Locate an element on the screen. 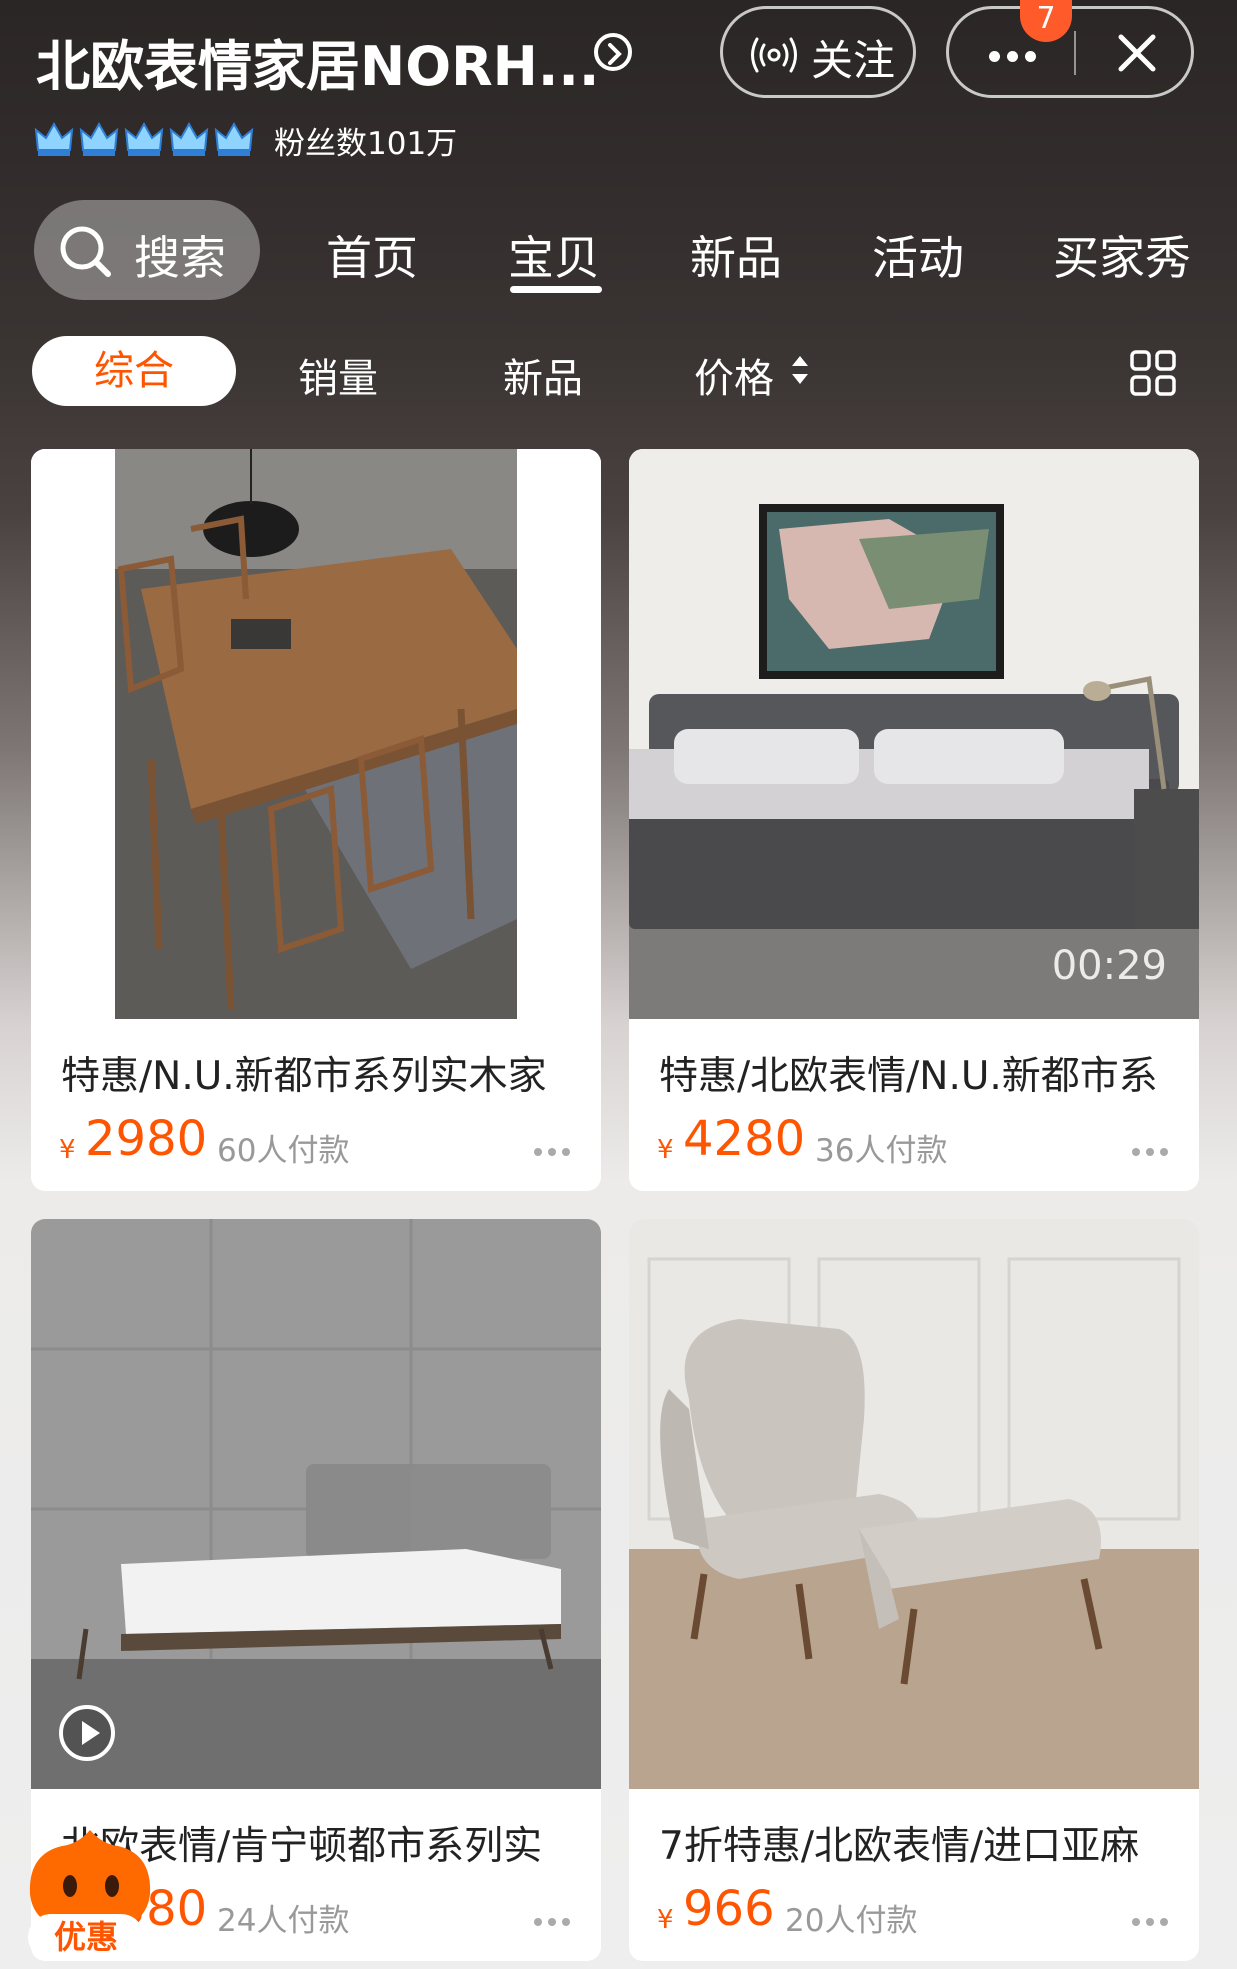 Image resolution: width=1237 pixels, height=1969 pixels. sort-sales: 销量 is located at coordinates (338, 375).